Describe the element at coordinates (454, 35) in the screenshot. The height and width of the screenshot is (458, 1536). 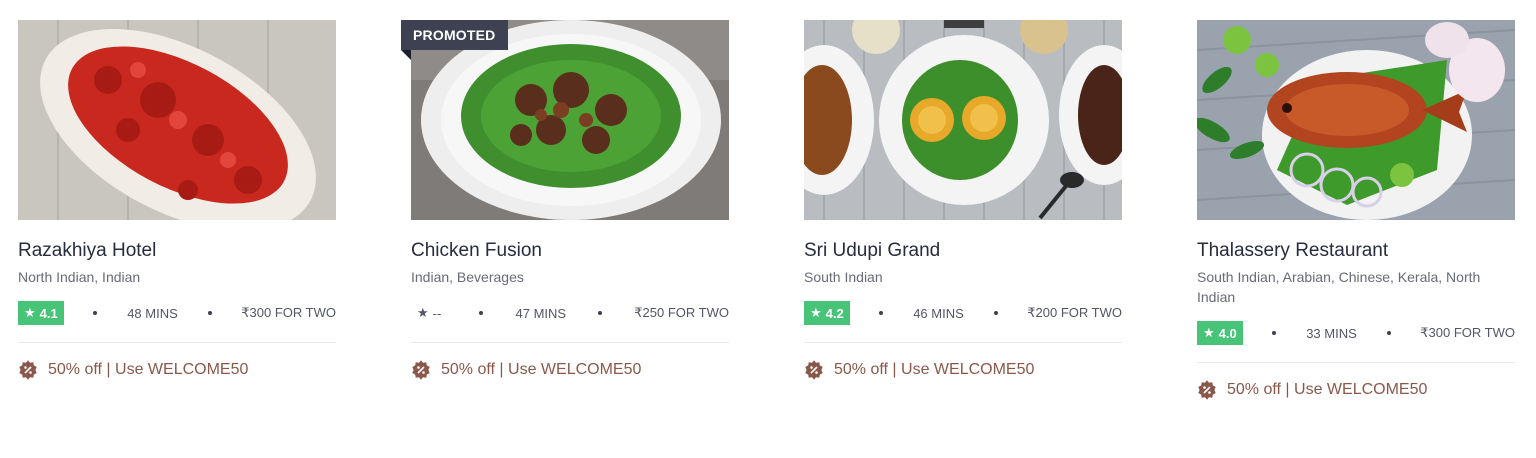
I see `promoted-badge: PROMOTED` at that location.